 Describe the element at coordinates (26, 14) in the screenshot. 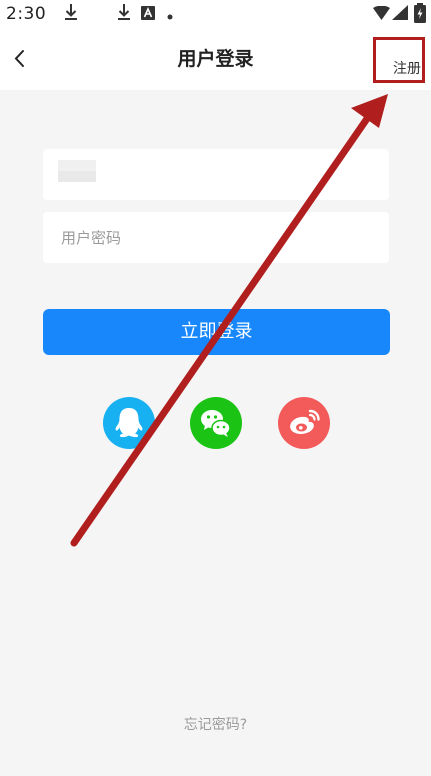

I see `status-time: 2:30` at that location.